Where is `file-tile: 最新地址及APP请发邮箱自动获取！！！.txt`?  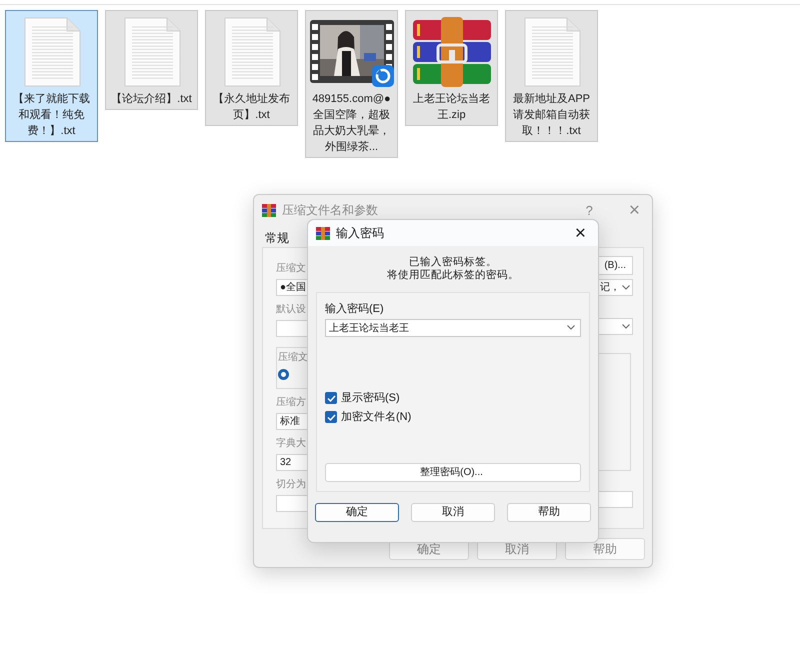
file-tile: 最新地址及APP请发邮箱自动获取！！！.txt is located at coordinates (551, 76).